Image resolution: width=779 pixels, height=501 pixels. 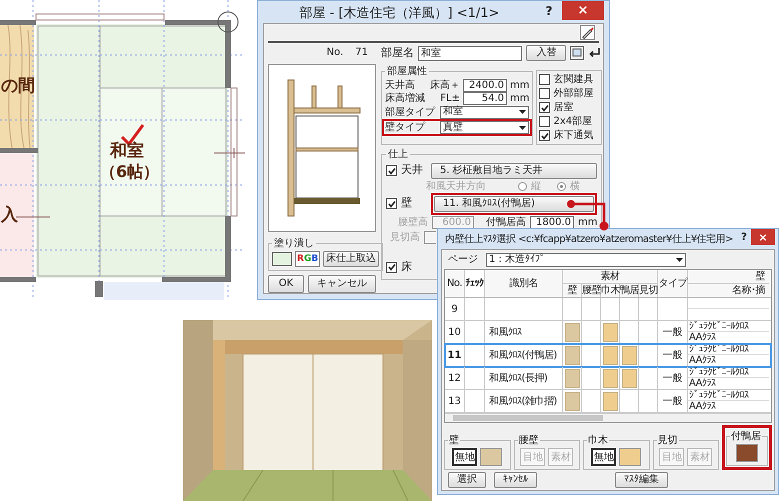 What do you see at coordinates (667, 441) in the screenshot?
I see `group-title: 見切` at bounding box center [667, 441].